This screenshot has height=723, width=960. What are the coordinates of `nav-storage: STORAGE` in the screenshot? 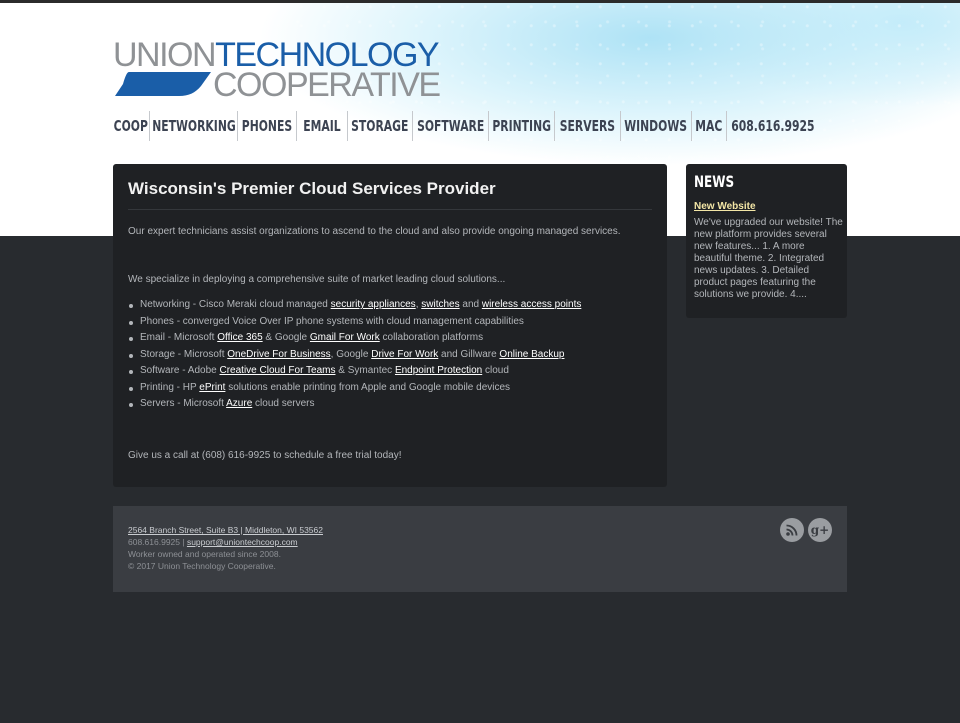 It's located at (380, 126).